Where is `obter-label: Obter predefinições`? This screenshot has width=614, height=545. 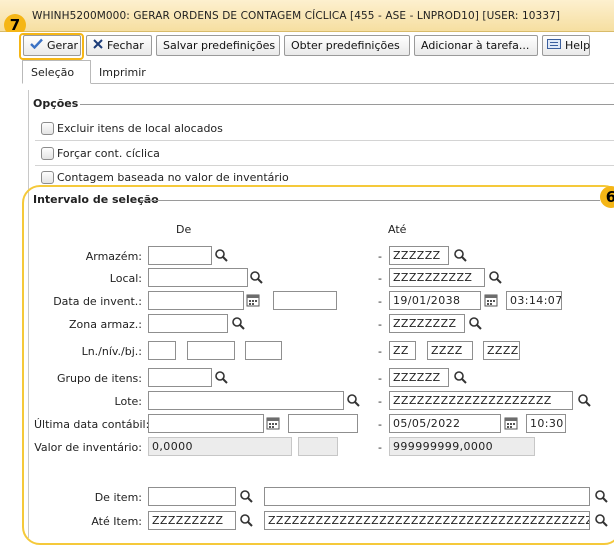
obter-label: Obter predefinições is located at coordinates (345, 45).